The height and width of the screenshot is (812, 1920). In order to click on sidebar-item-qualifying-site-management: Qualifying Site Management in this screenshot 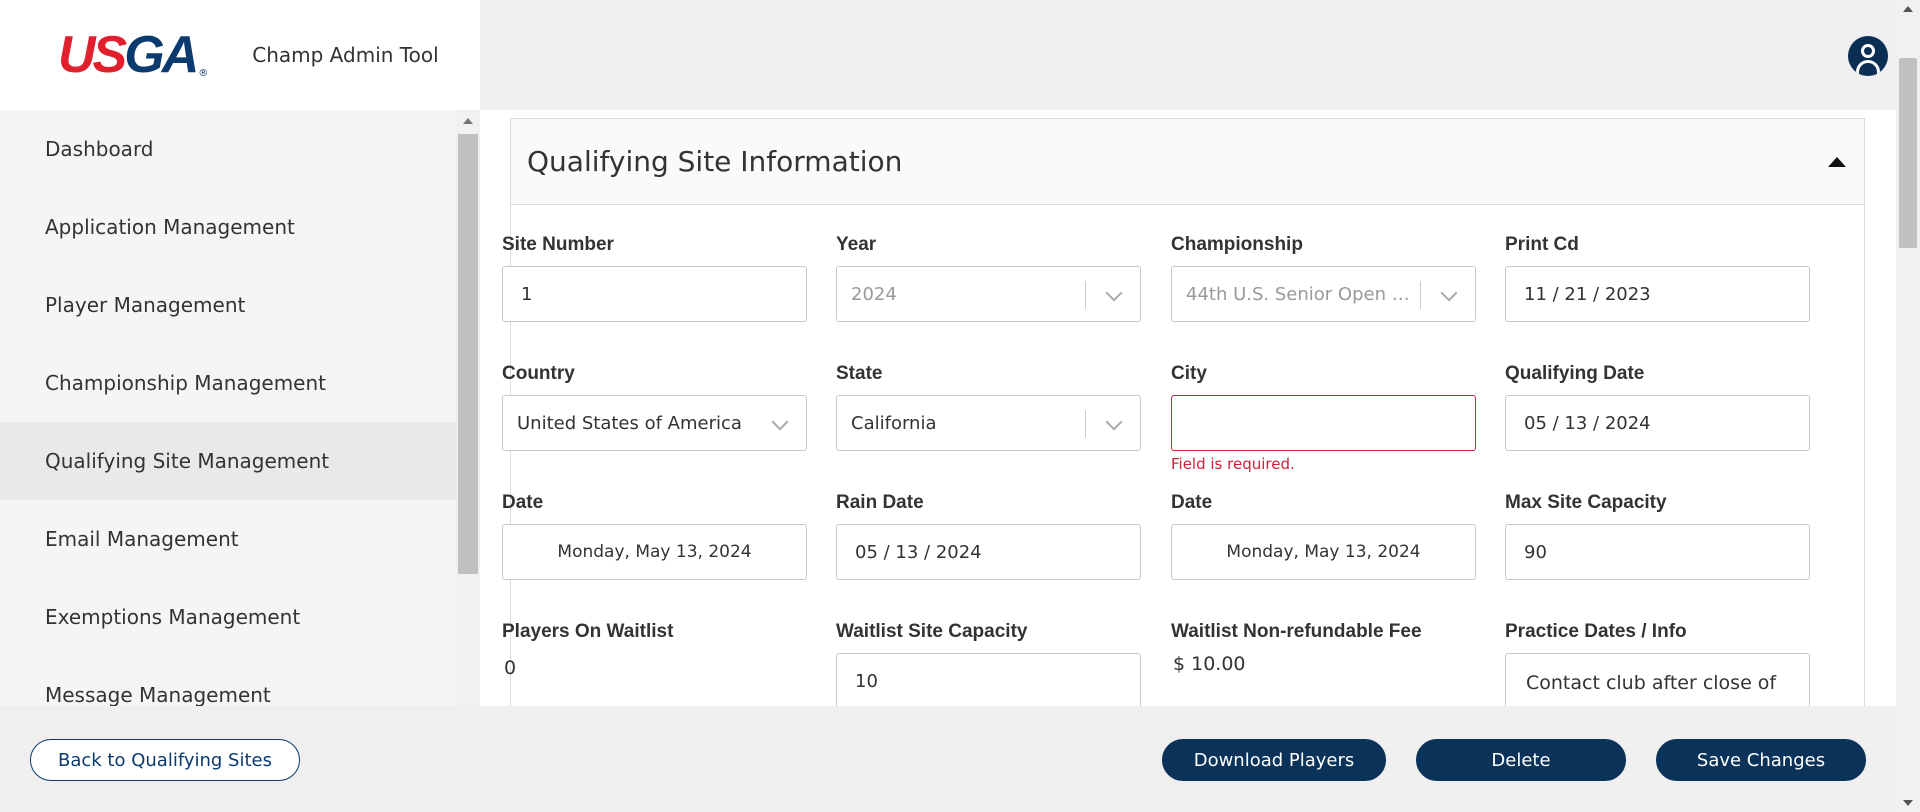, I will do `click(228, 461)`.